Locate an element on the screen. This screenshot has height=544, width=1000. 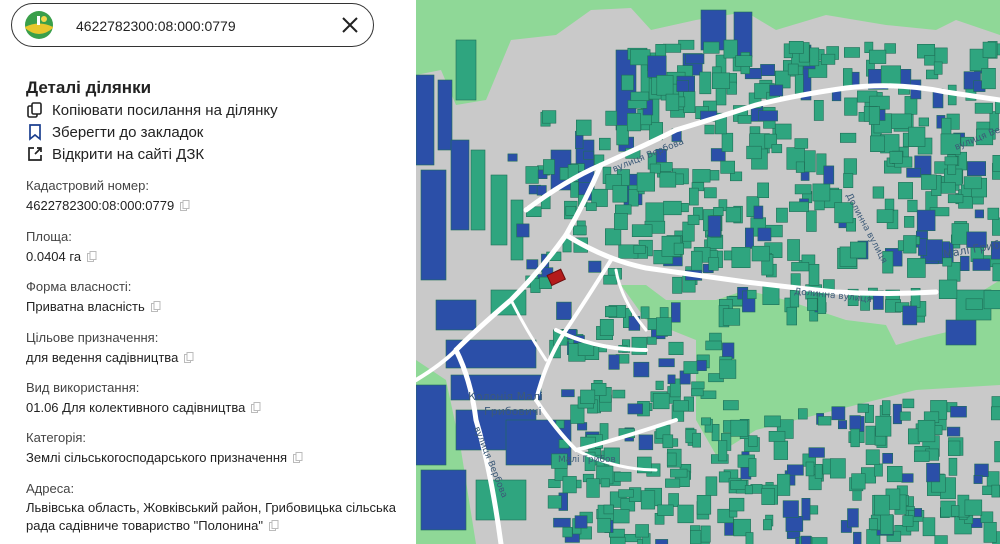
address-text: рада садівниче товариство "Полонина" is located at coordinates (144, 525).